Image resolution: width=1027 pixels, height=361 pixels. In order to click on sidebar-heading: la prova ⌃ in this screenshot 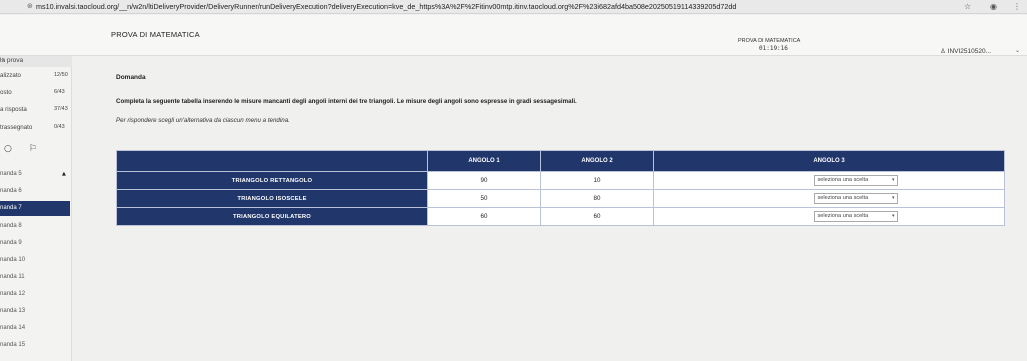, I will do `click(36, 61)`.